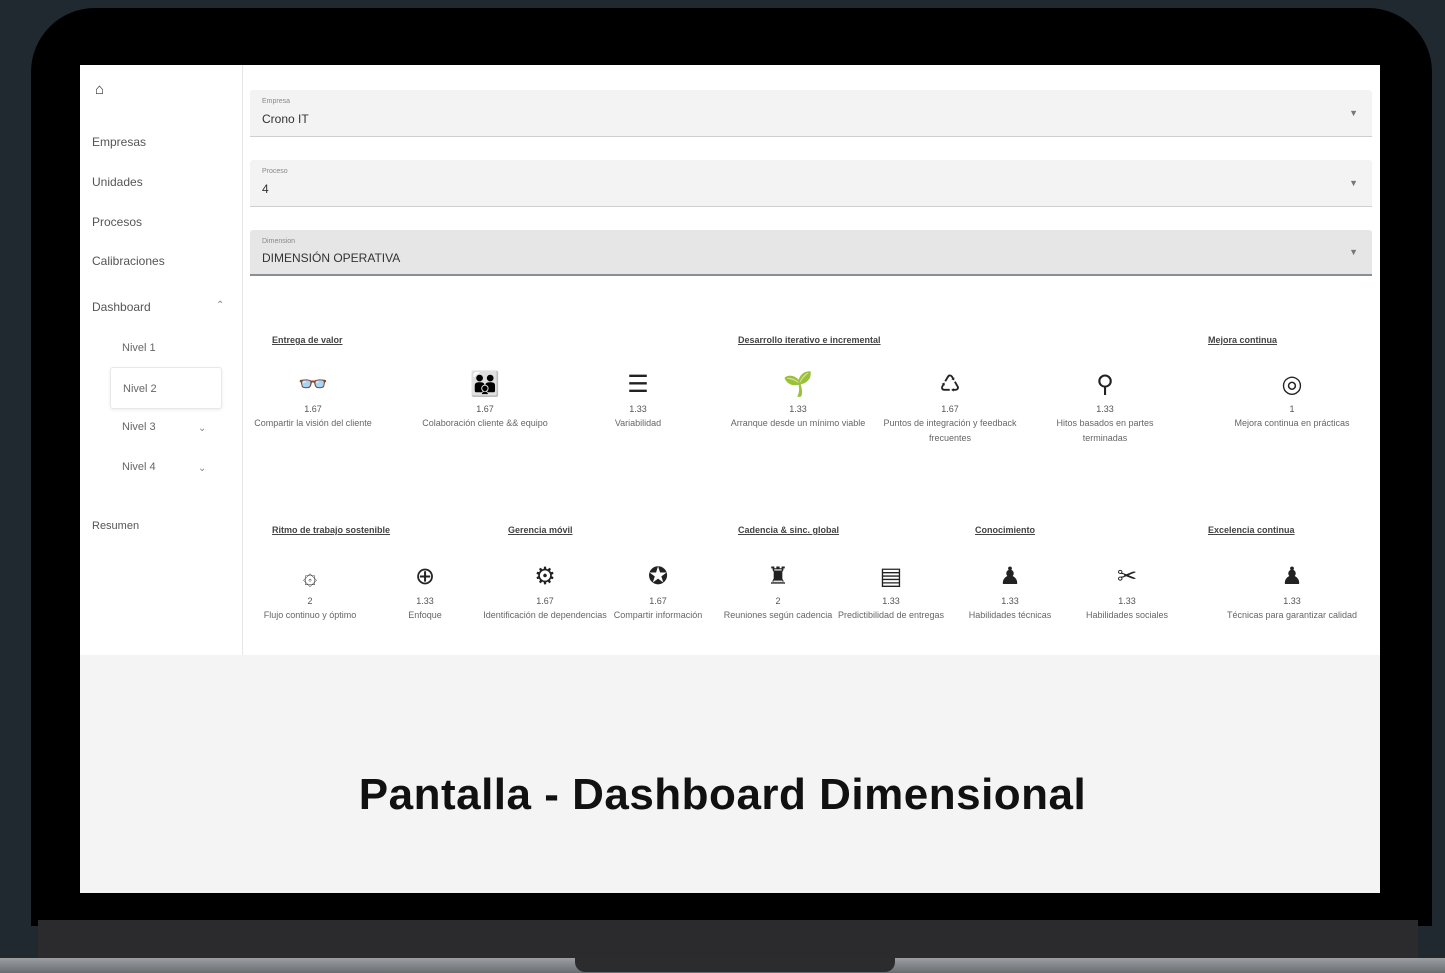 The image size is (1445, 973). I want to click on metric-label: Mejora continua en prácticas, so click(1292, 423).